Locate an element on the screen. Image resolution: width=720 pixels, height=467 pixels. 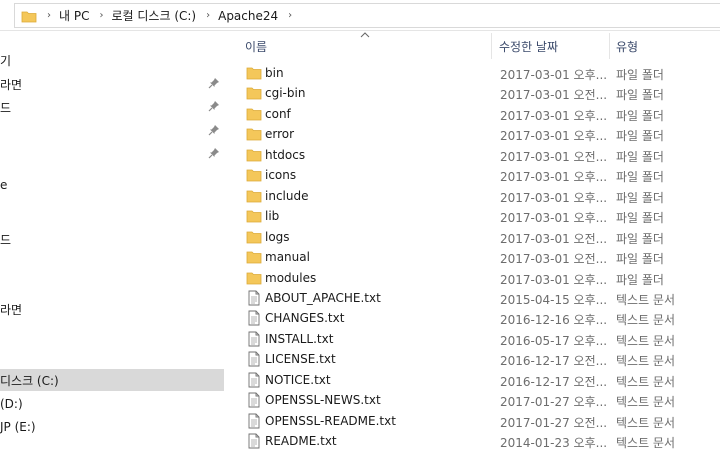
table-row: conf 2017-03-01 오후... 파일 폴더 is located at coordinates (476, 114).